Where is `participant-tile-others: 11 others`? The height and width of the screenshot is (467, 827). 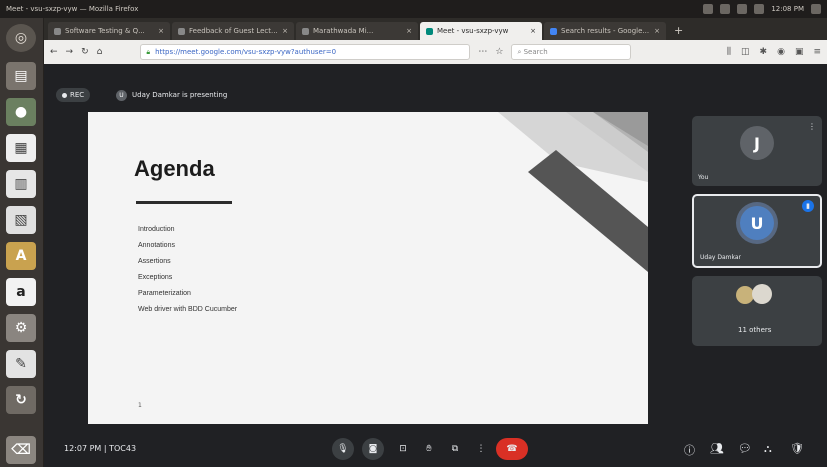
participant-tile-others: 11 others is located at coordinates (757, 311).